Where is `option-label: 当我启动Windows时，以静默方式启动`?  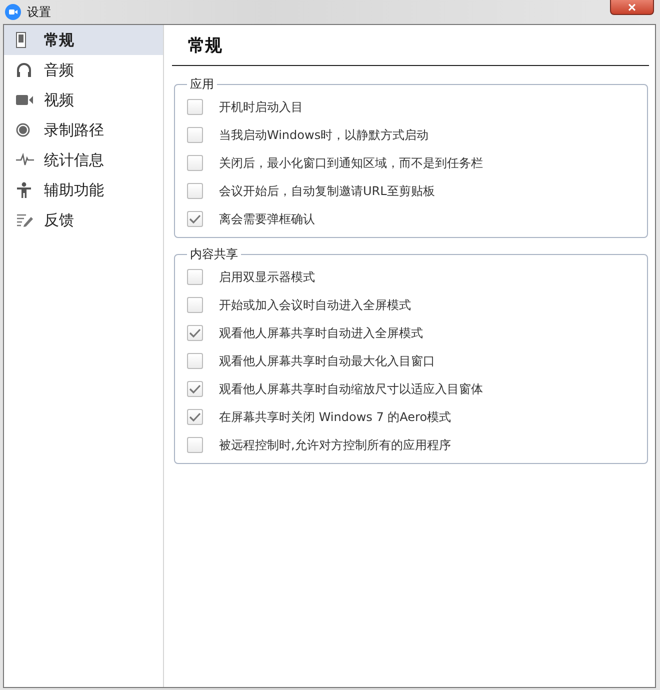
option-label: 当我启动Windows时，以静默方式启动 is located at coordinates (324, 135).